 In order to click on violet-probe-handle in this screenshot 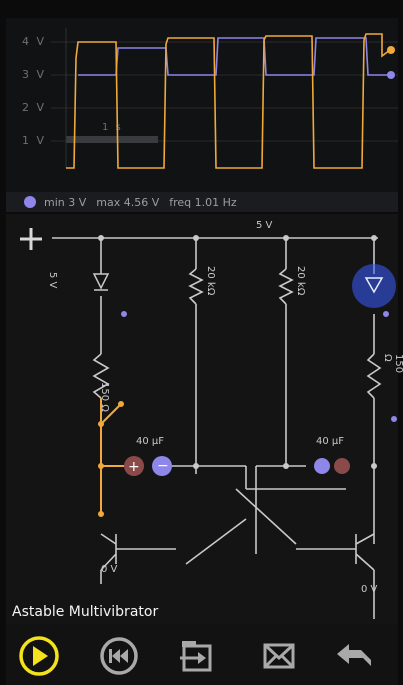, I will do `click(391, 75)`.